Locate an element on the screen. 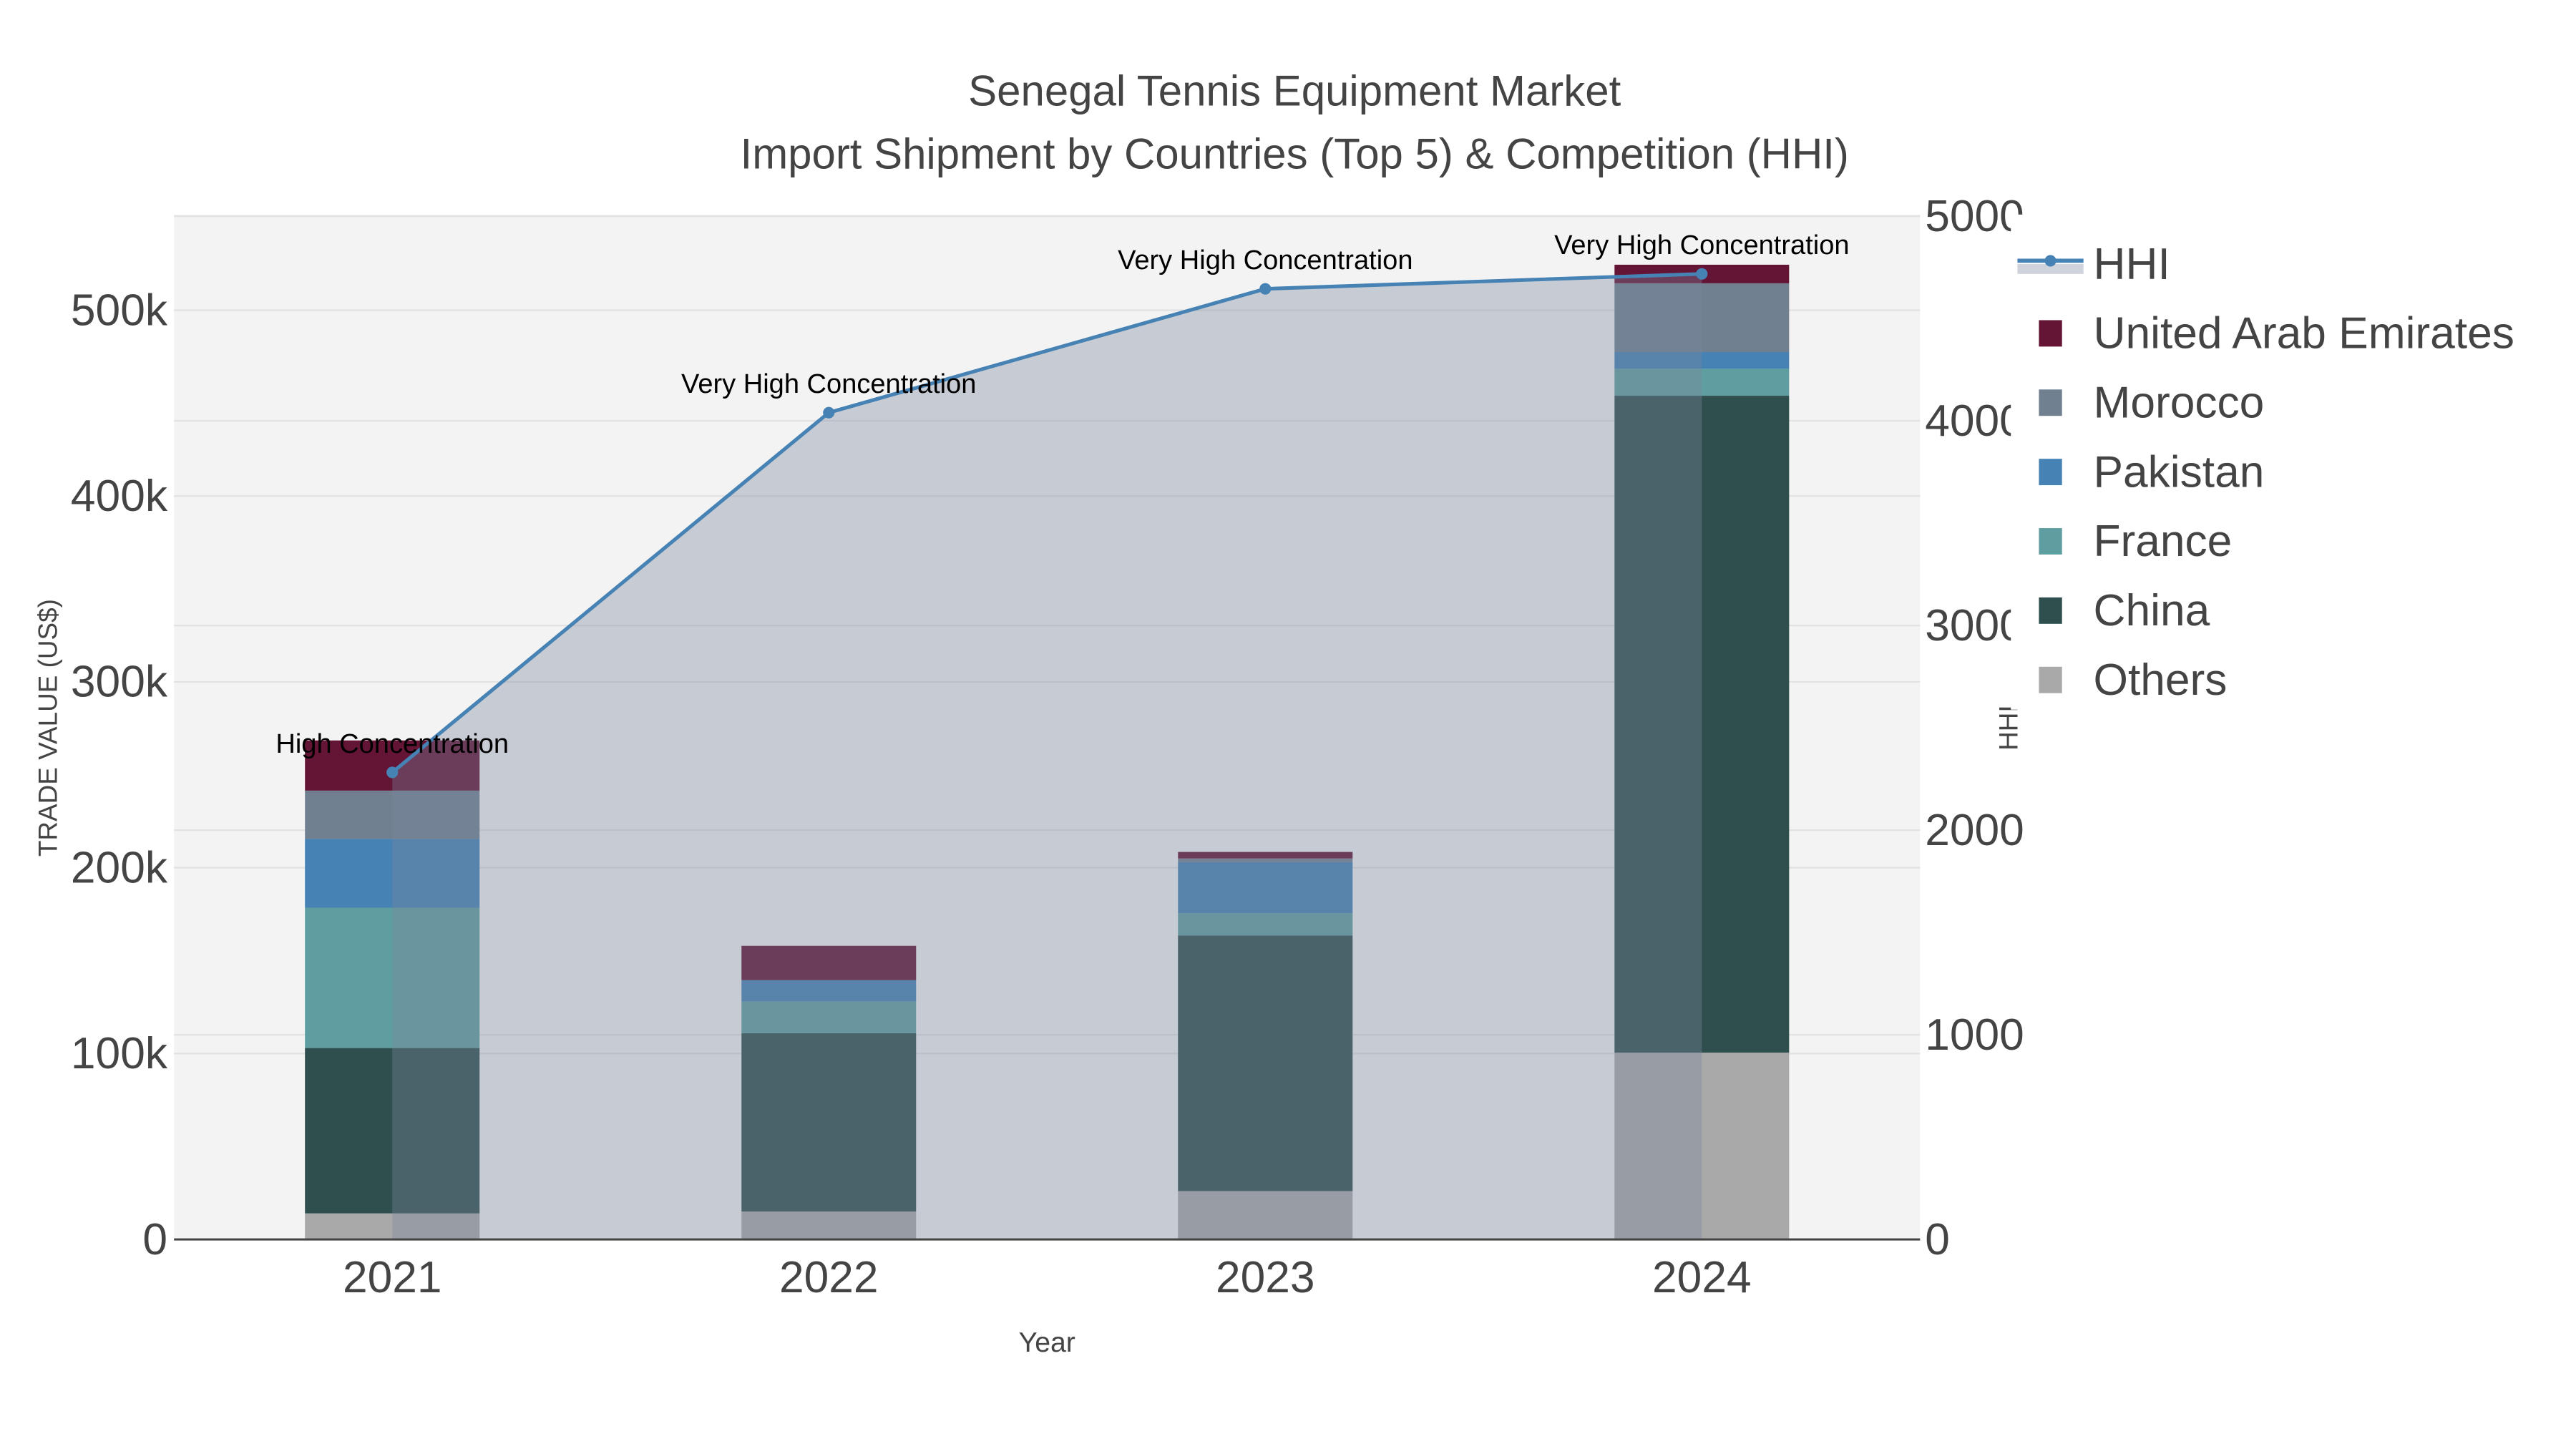 This screenshot has height=1449, width=2576. hhi-point-2024 is located at coordinates (1702, 274).